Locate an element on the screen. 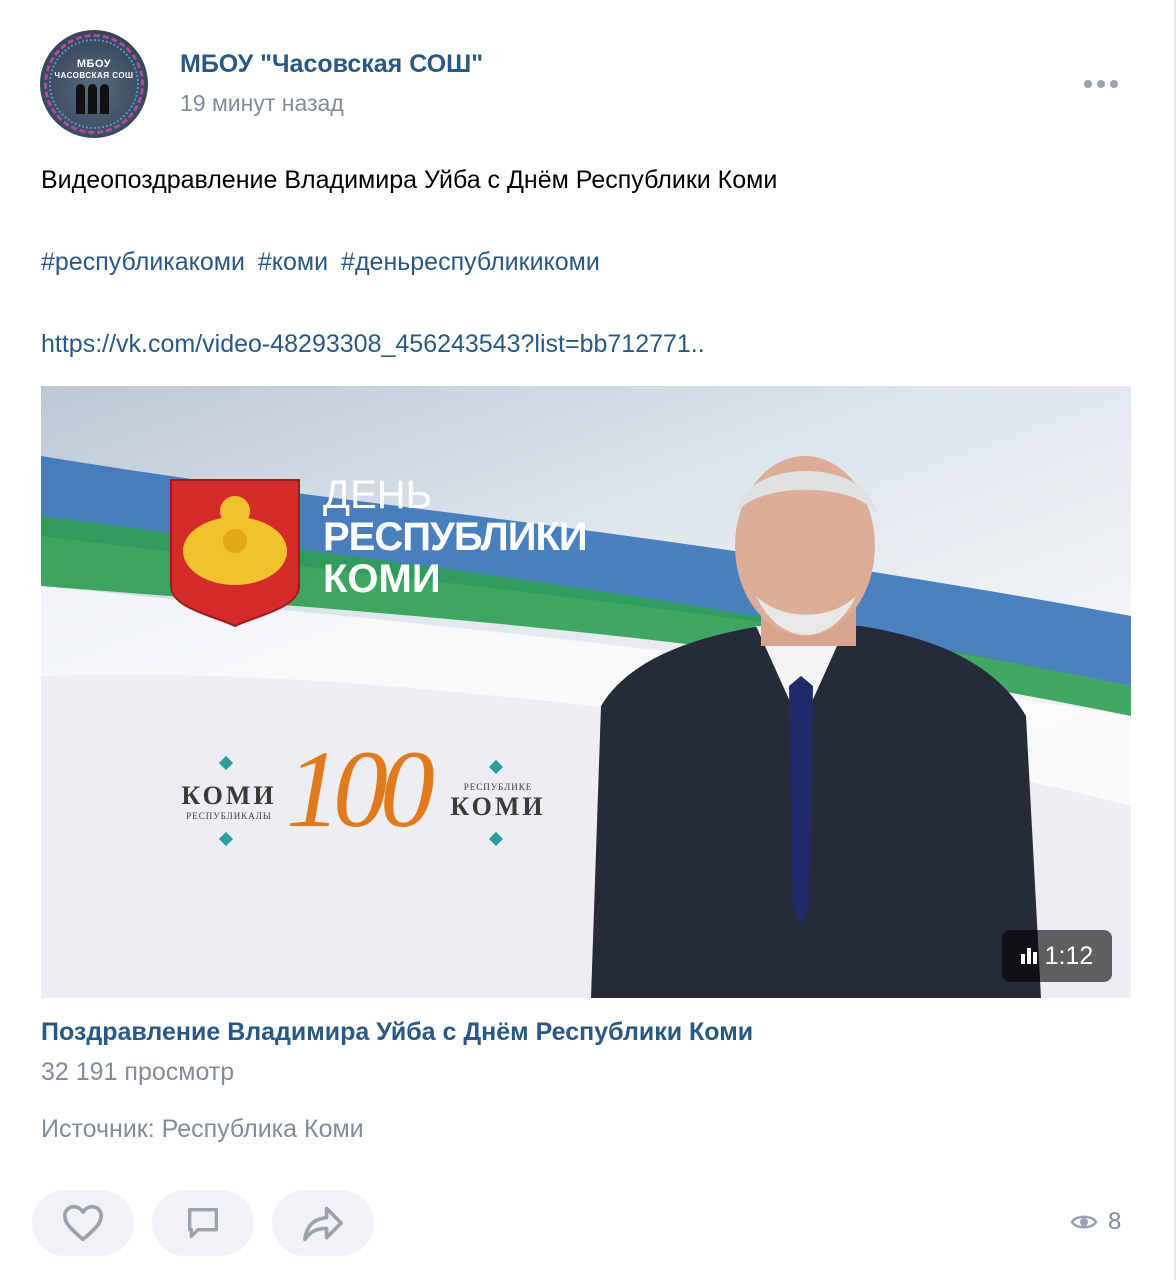  hashtag-link: #коми is located at coordinates (293, 262).